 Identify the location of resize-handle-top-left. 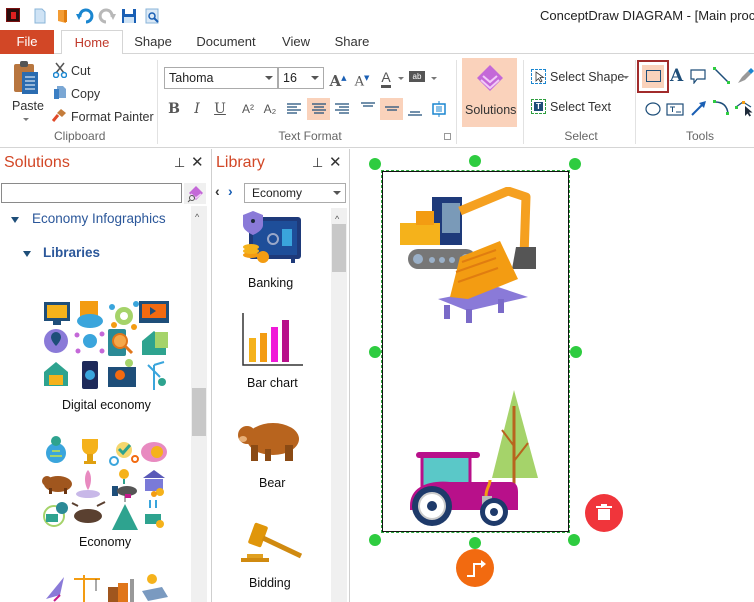
(375, 164).